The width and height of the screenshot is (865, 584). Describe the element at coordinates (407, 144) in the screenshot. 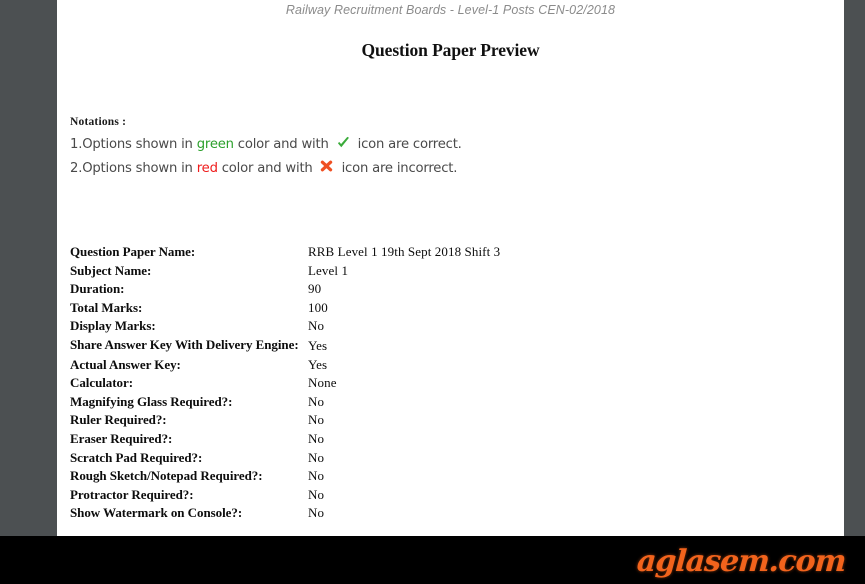

I see `notation-1-text-end: icon are correct.` at that location.